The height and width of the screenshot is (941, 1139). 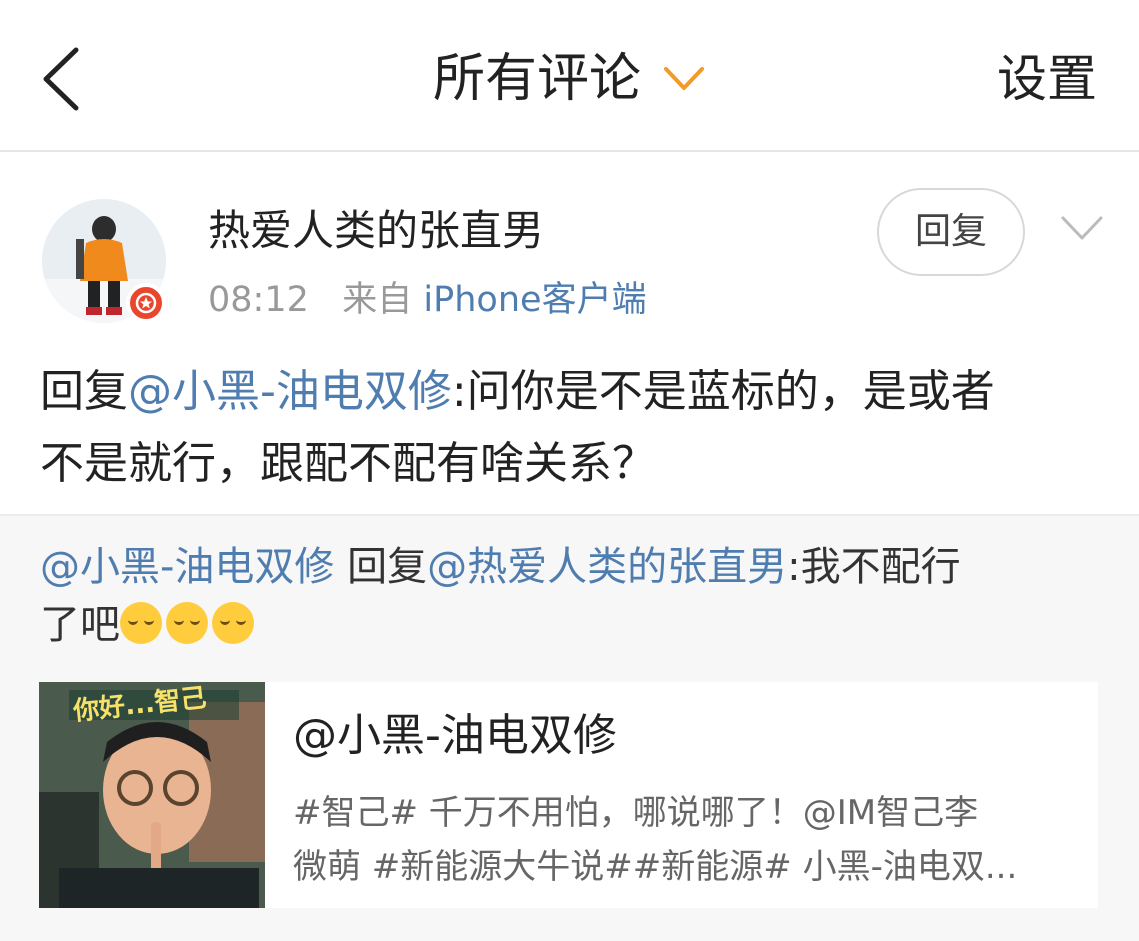 What do you see at coordinates (1047, 79) in the screenshot?
I see `settings-button: 设置` at bounding box center [1047, 79].